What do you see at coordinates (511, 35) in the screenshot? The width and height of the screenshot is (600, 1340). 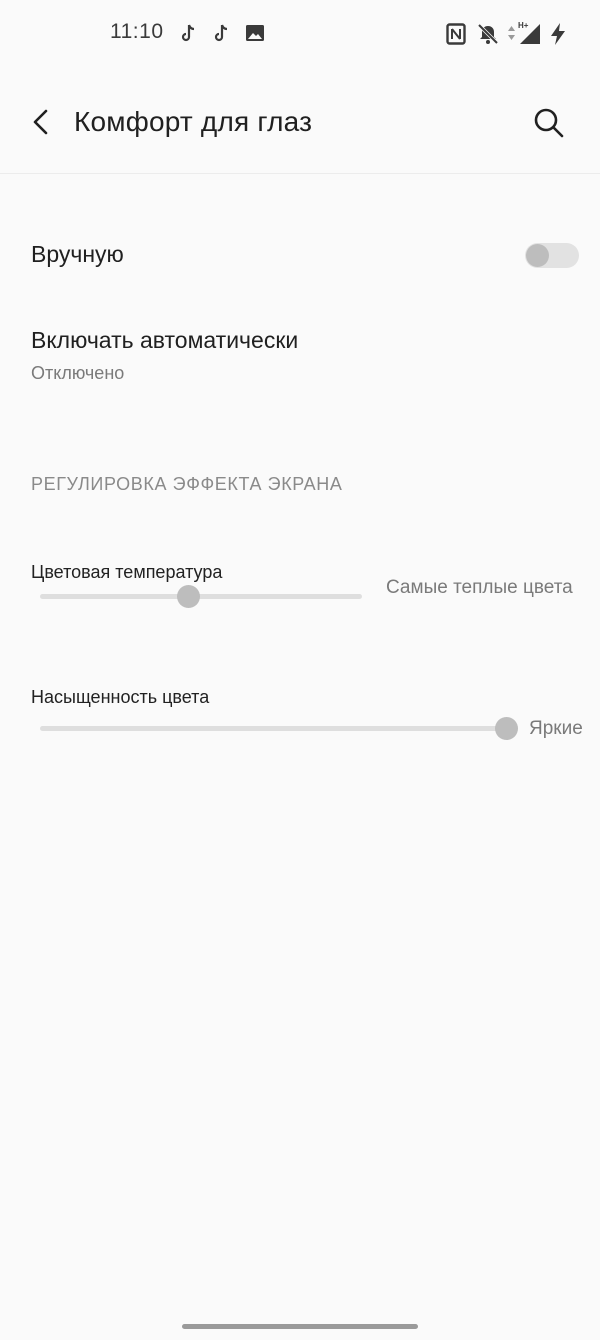 I see `data-arrows-icon` at bounding box center [511, 35].